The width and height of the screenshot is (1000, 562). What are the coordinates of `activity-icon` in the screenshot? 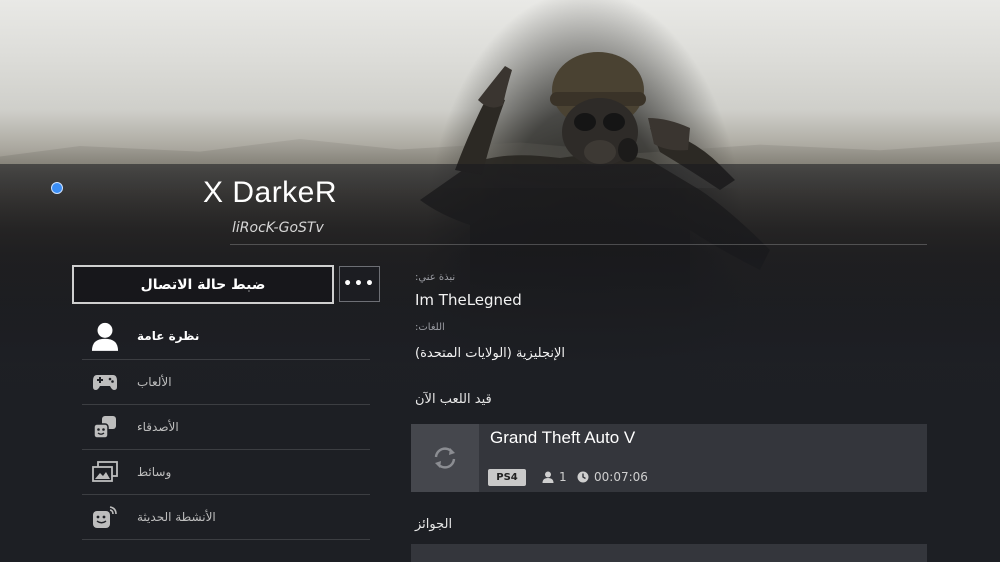 It's located at (105, 517).